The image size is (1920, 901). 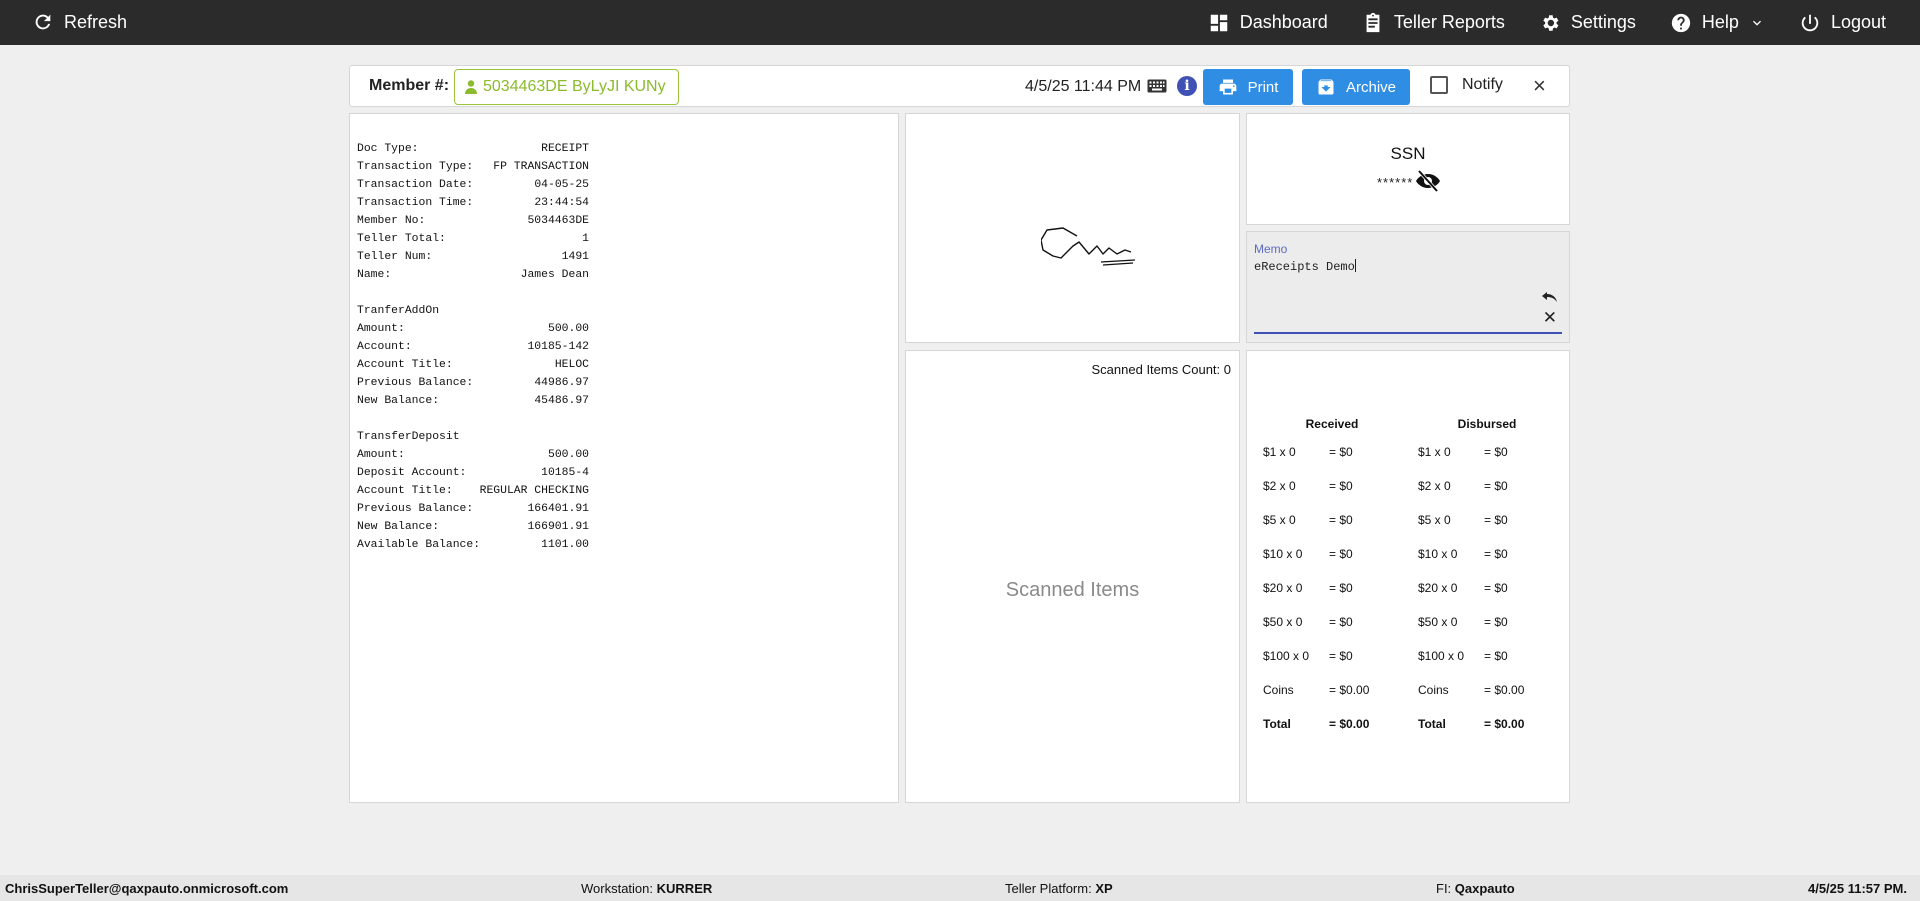 What do you see at coordinates (473, 347) in the screenshot?
I see `receipt-line: Account: 10185-142` at bounding box center [473, 347].